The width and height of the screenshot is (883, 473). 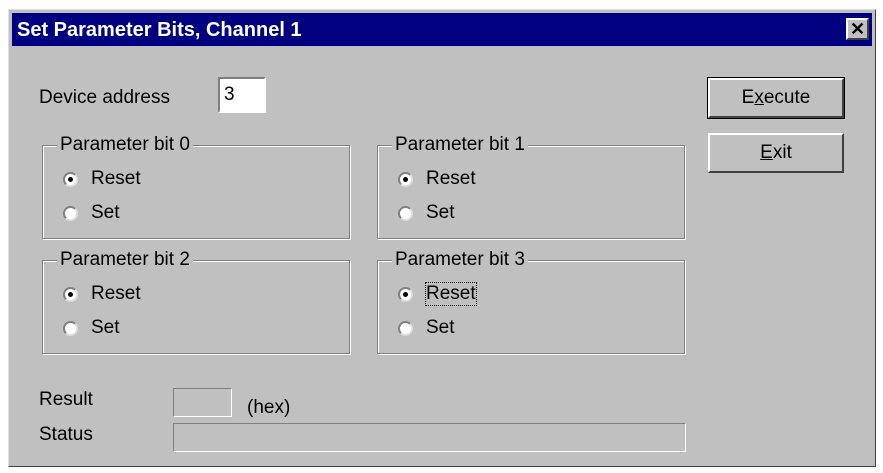 What do you see at coordinates (196, 186) in the screenshot?
I see `parameter-bit-0-group: Parameter bit 0 Reset Set` at bounding box center [196, 186].